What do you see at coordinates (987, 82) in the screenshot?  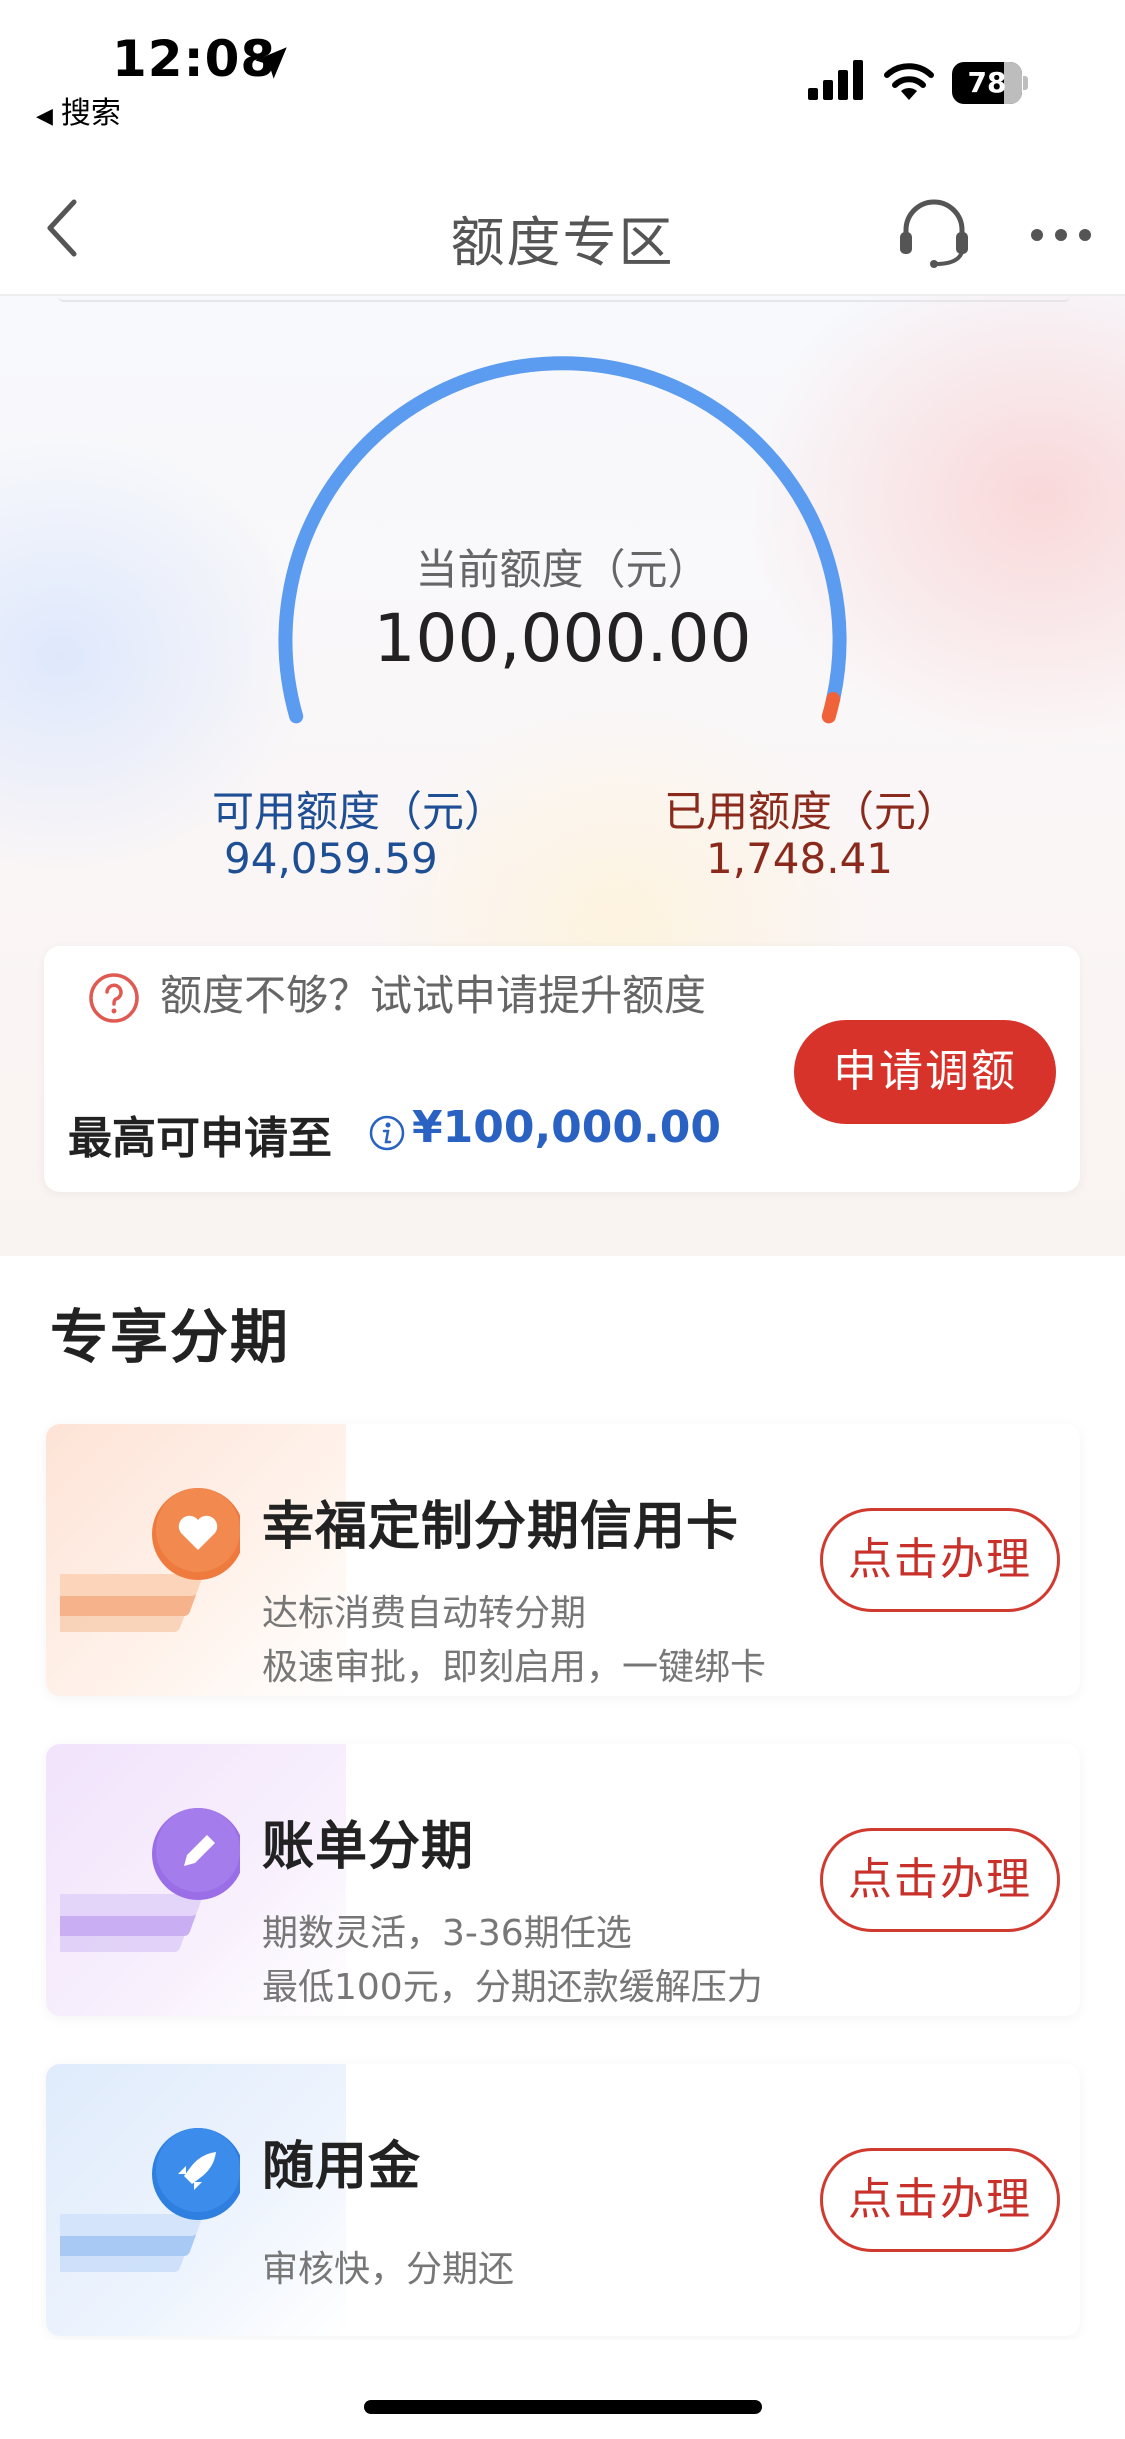 I see `battery-level: 78` at bounding box center [987, 82].